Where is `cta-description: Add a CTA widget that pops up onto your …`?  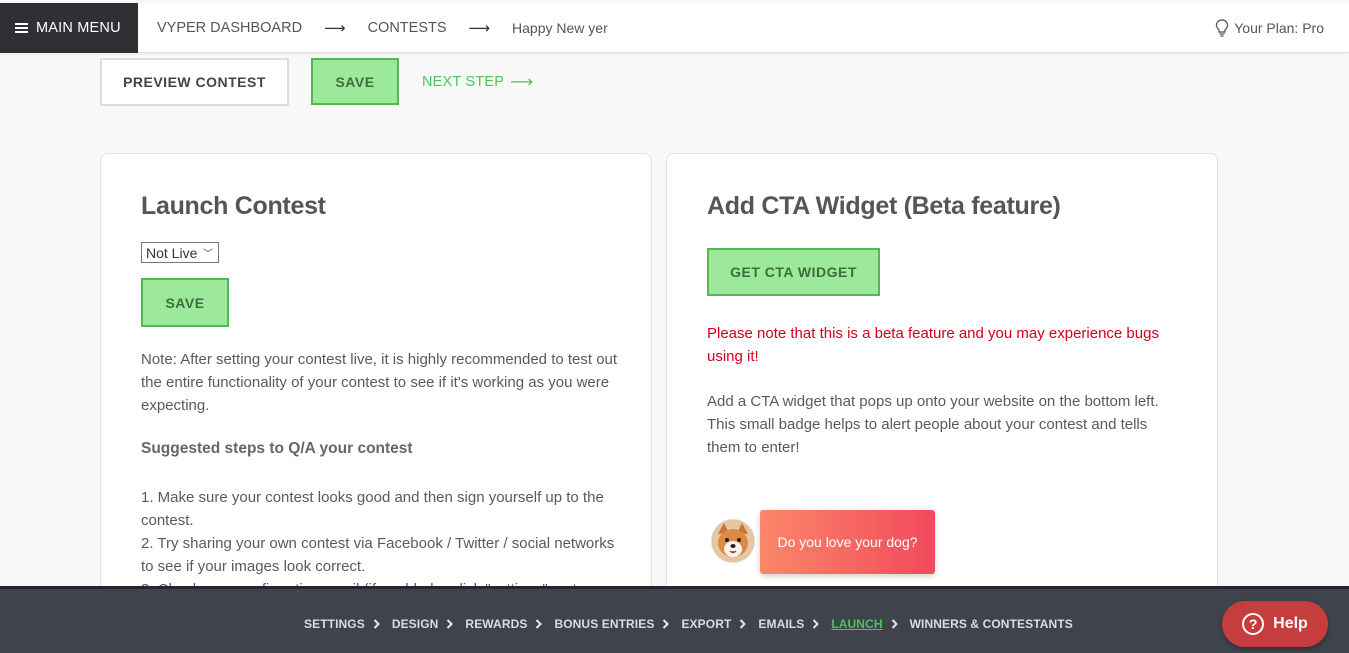 cta-description: Add a CTA widget that pops up onto your … is located at coordinates (933, 424).